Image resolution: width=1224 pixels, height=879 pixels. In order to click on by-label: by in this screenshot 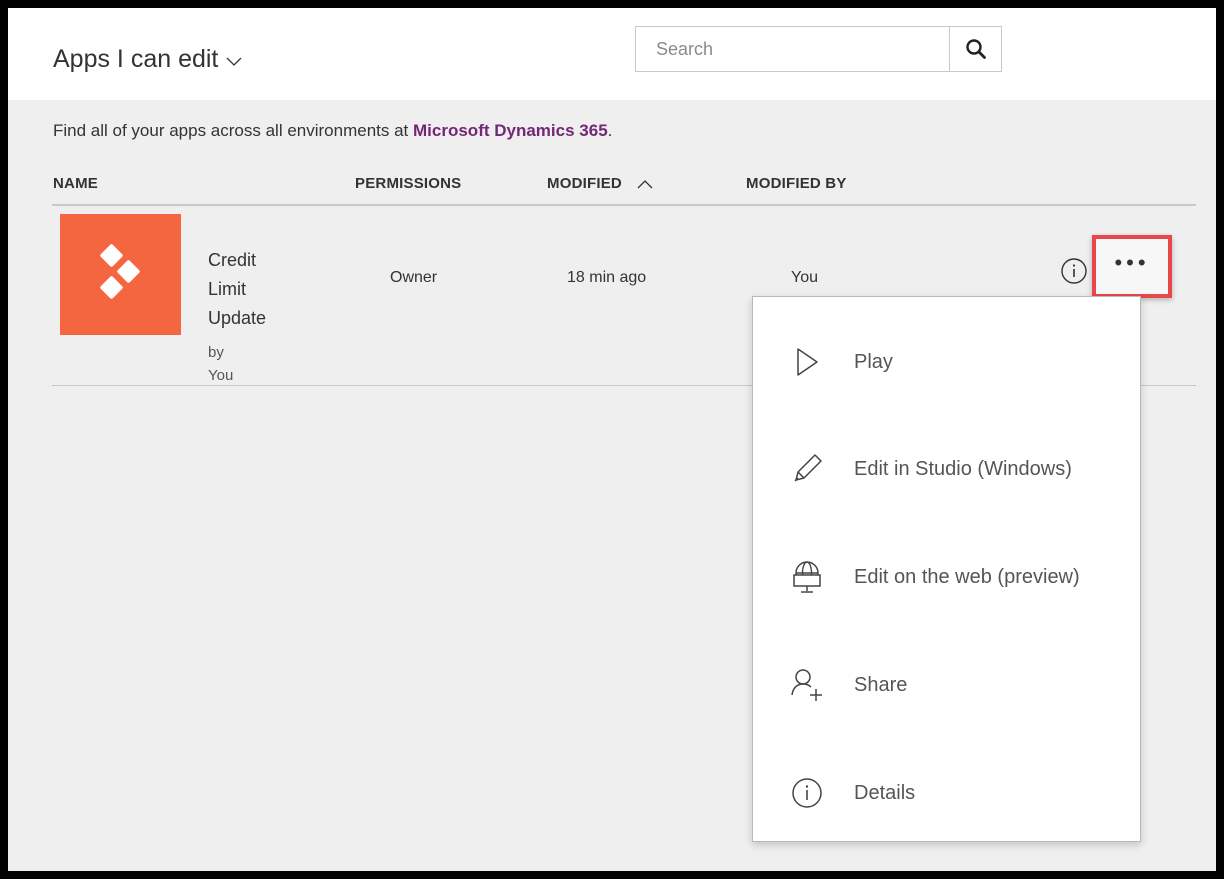, I will do `click(216, 352)`.